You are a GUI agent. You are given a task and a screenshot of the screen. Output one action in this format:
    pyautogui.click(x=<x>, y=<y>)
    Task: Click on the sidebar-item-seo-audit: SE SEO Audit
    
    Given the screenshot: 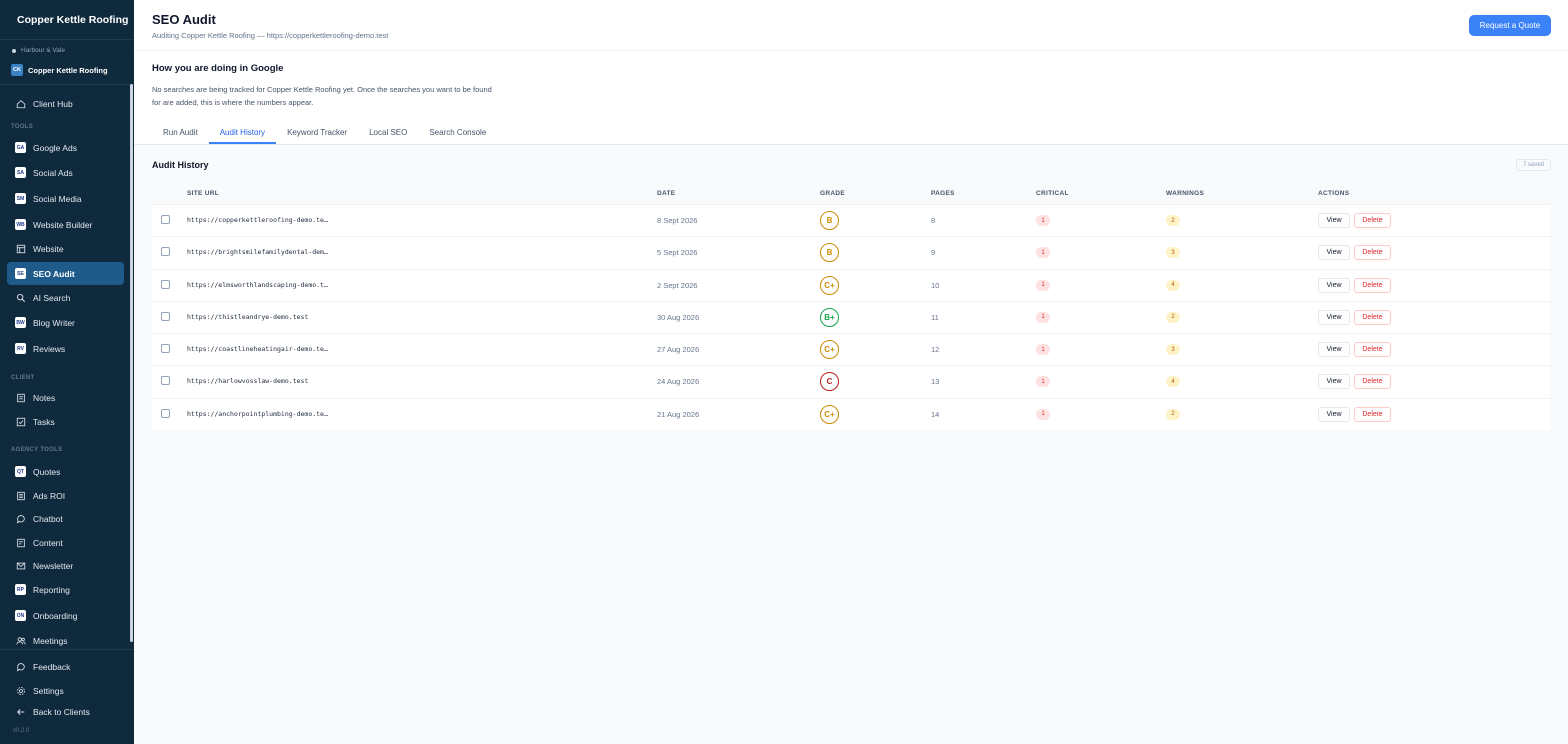 What is the action you would take?
    pyautogui.click(x=65, y=273)
    